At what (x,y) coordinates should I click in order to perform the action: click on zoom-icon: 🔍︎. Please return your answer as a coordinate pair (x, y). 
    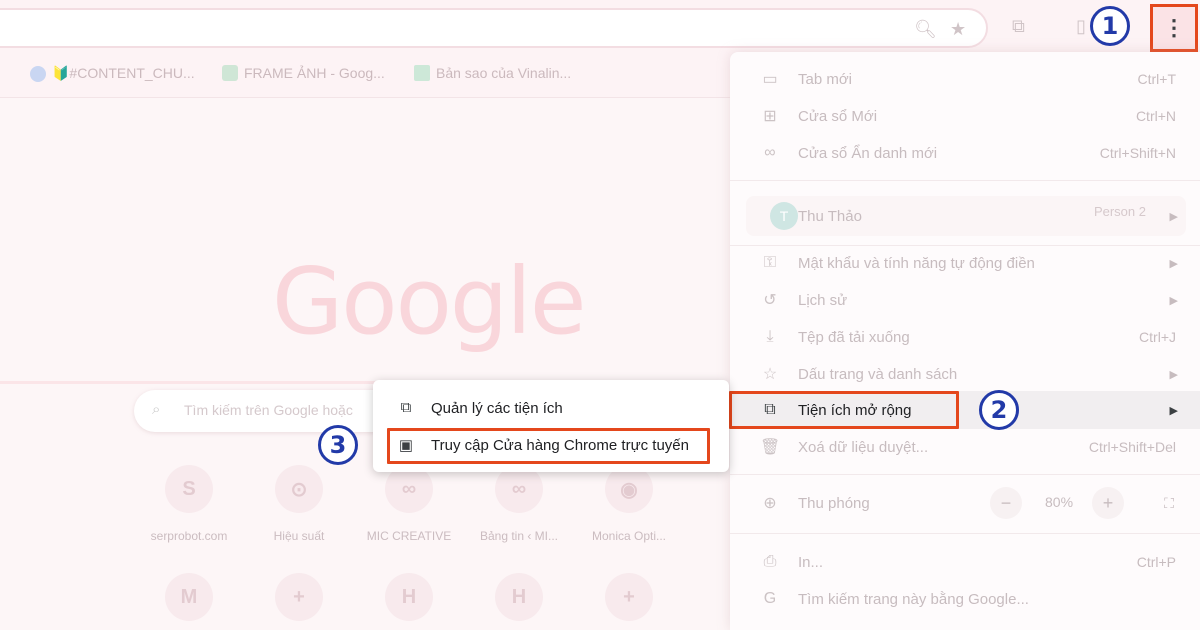
    Looking at the image, I should click on (925, 29).